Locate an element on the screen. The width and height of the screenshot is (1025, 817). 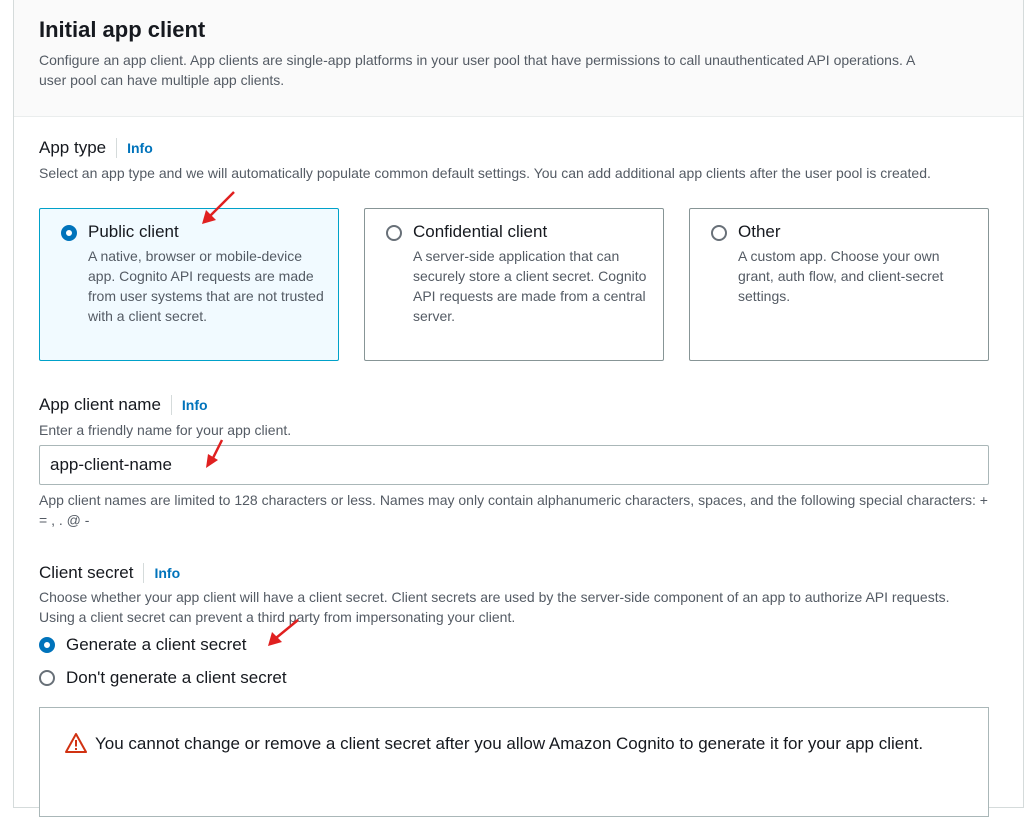
other-radio is located at coordinates (719, 233).